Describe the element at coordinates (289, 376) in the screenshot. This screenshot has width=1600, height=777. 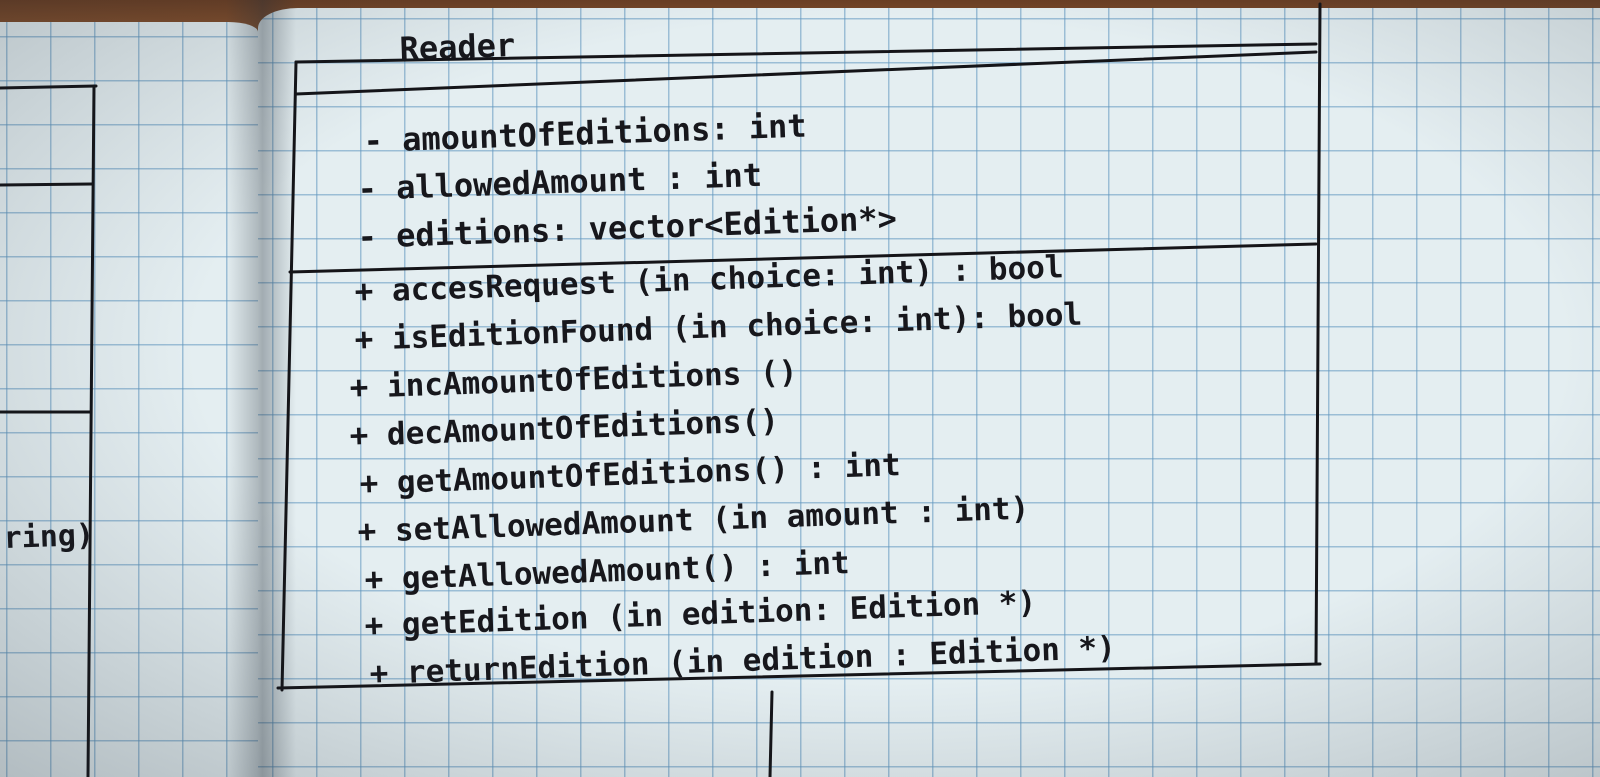
I see `class-box-left-edge` at that location.